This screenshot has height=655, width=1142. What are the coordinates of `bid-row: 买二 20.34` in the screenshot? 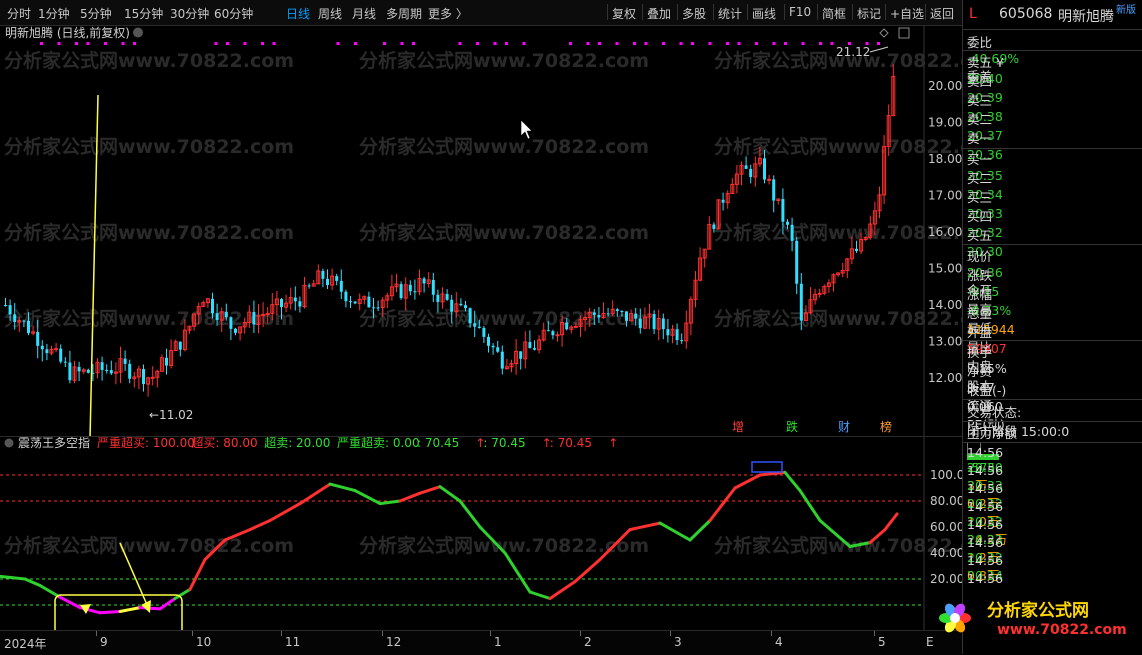 It's located at (1053, 185).